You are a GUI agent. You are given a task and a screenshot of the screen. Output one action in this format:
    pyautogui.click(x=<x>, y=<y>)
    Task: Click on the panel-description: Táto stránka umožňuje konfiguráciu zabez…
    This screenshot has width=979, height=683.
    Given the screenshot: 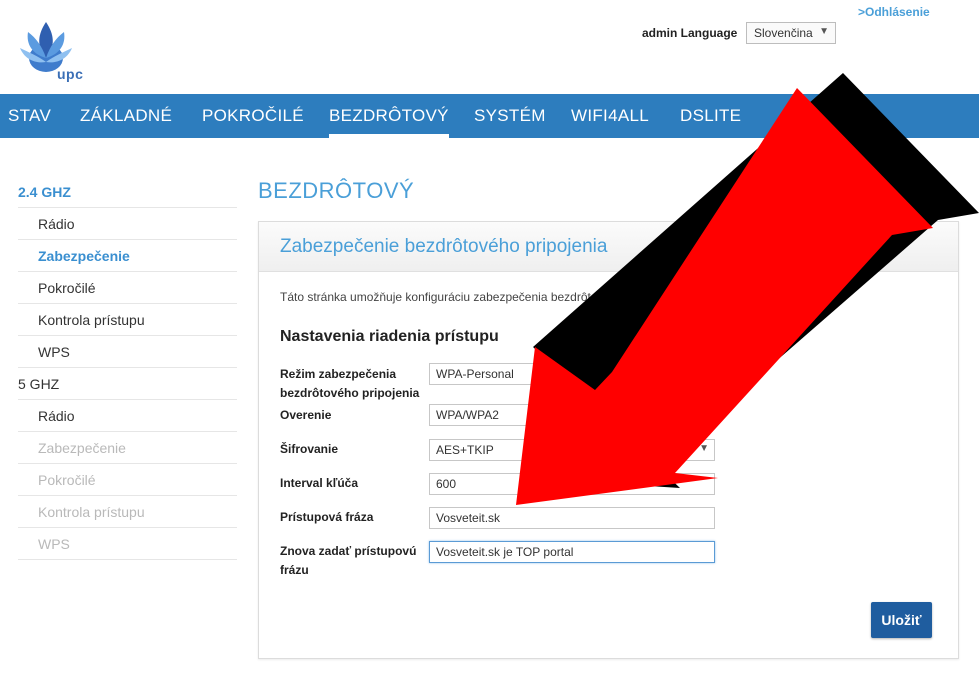 What is the action you would take?
    pyautogui.click(x=460, y=297)
    